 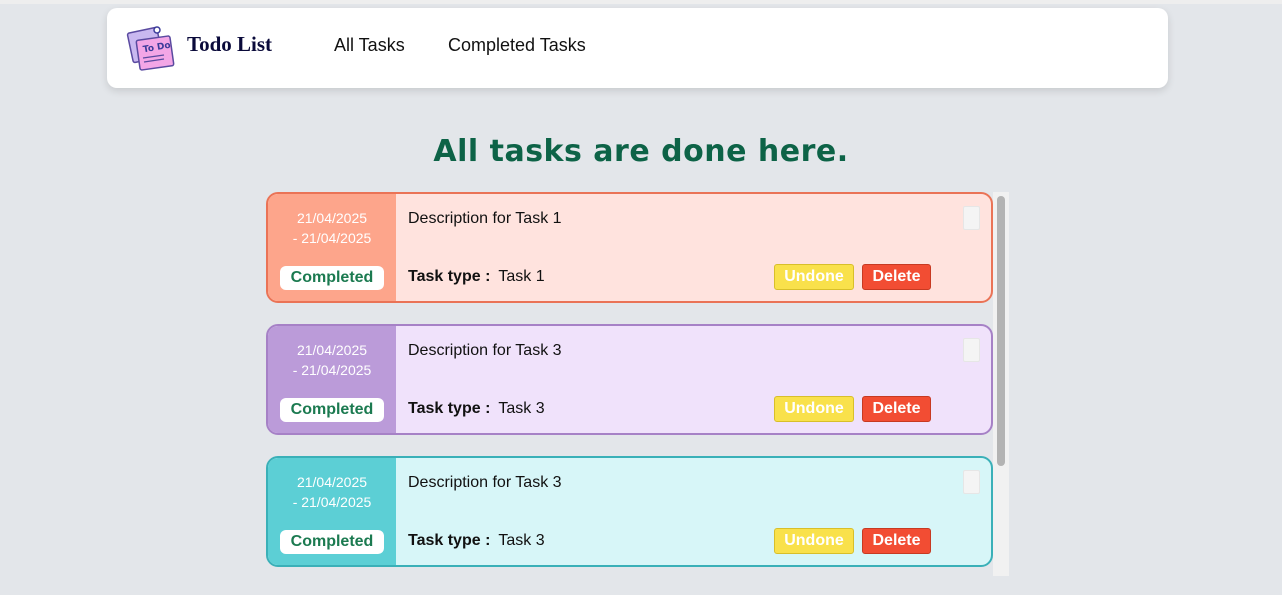 What do you see at coordinates (1001, 331) in the screenshot?
I see `scrollbar-thumb` at bounding box center [1001, 331].